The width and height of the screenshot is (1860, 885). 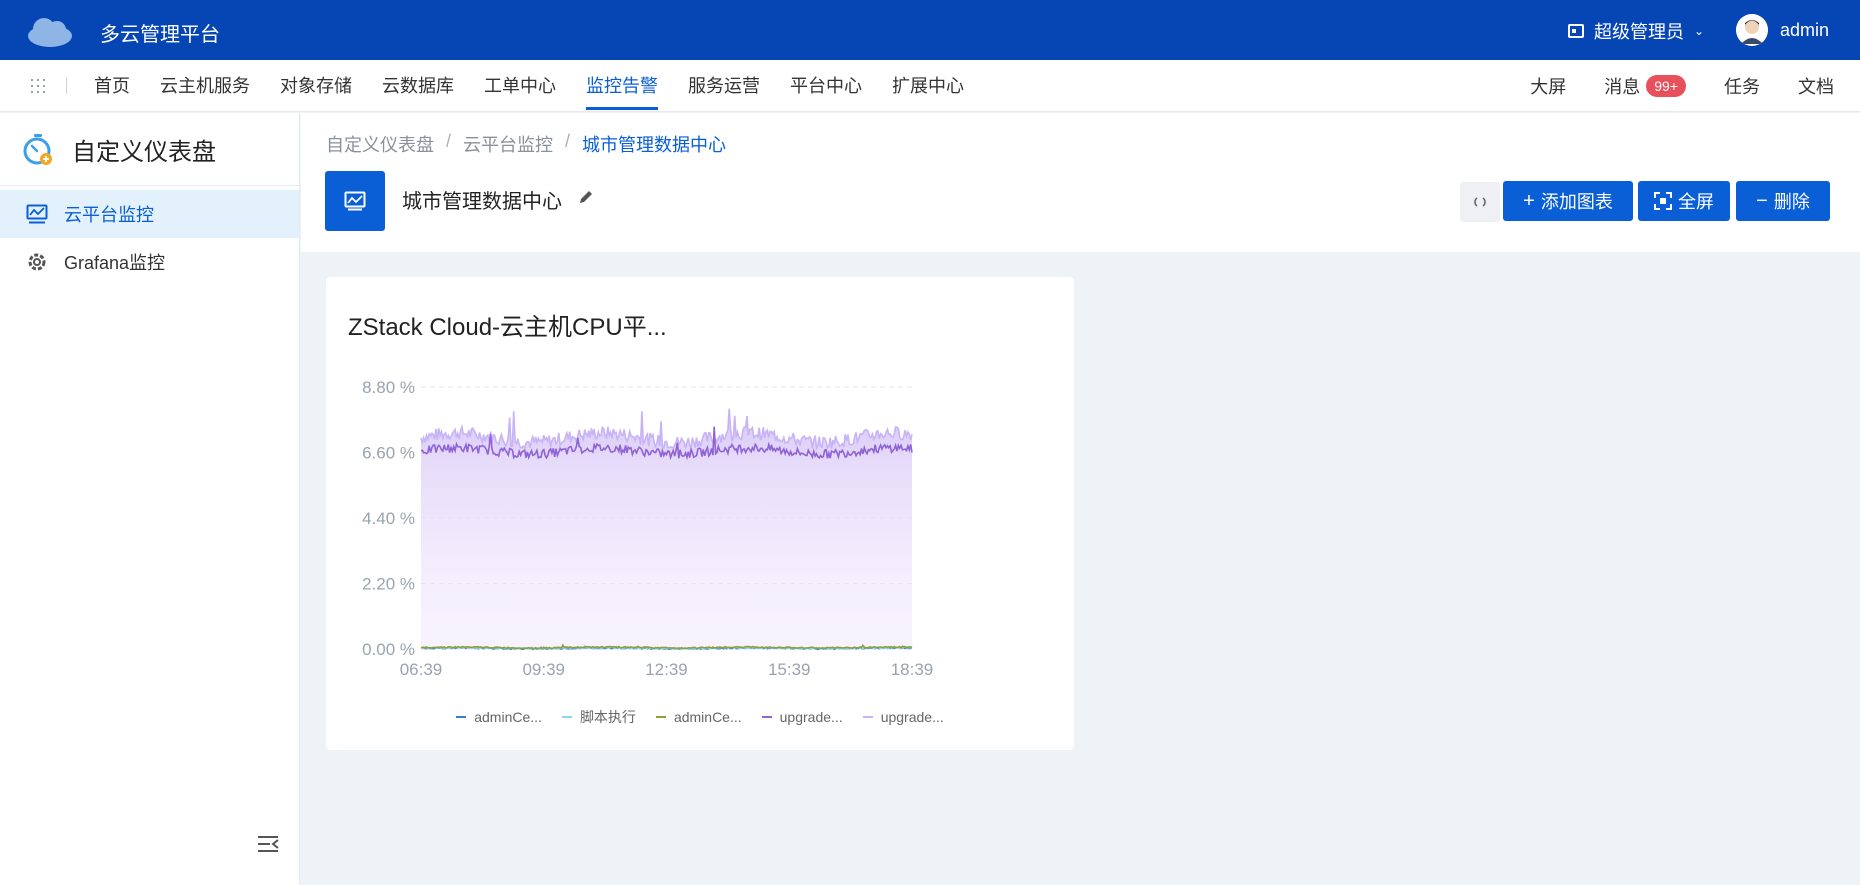 I want to click on series-area, so click(x=666, y=537).